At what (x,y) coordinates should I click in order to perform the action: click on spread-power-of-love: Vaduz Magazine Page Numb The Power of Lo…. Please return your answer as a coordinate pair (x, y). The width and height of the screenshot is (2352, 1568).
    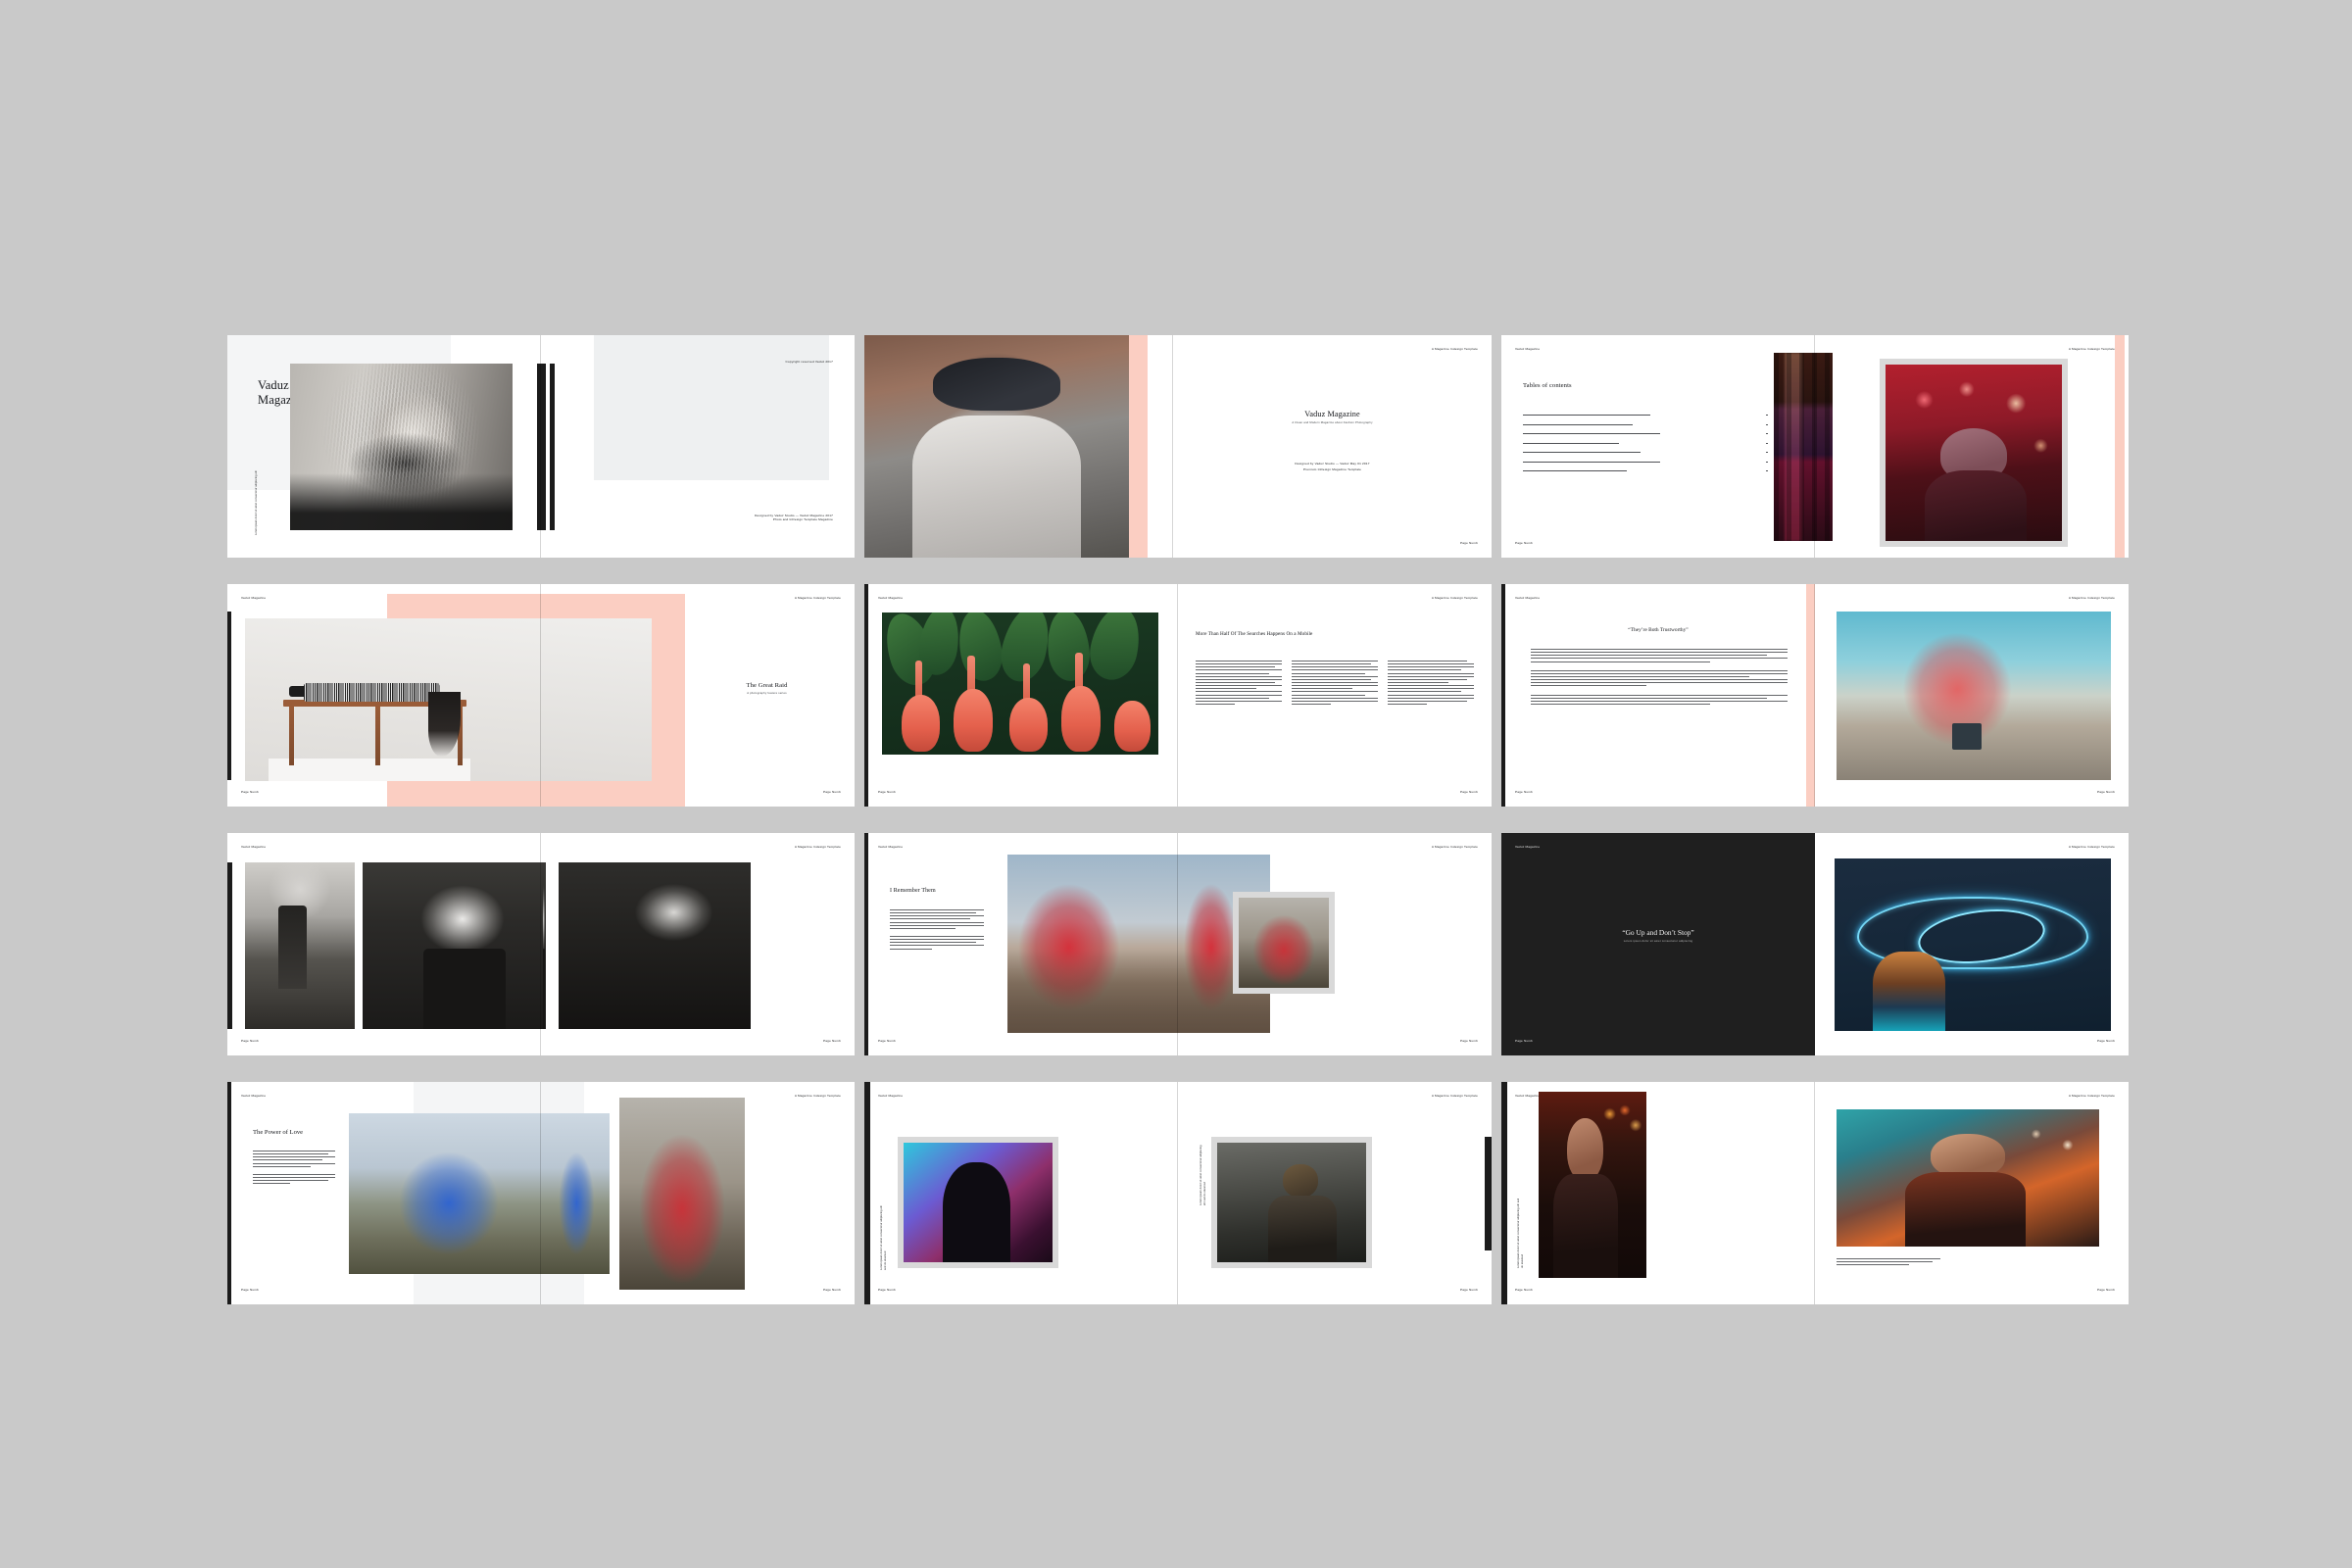
    Looking at the image, I should click on (541, 1193).